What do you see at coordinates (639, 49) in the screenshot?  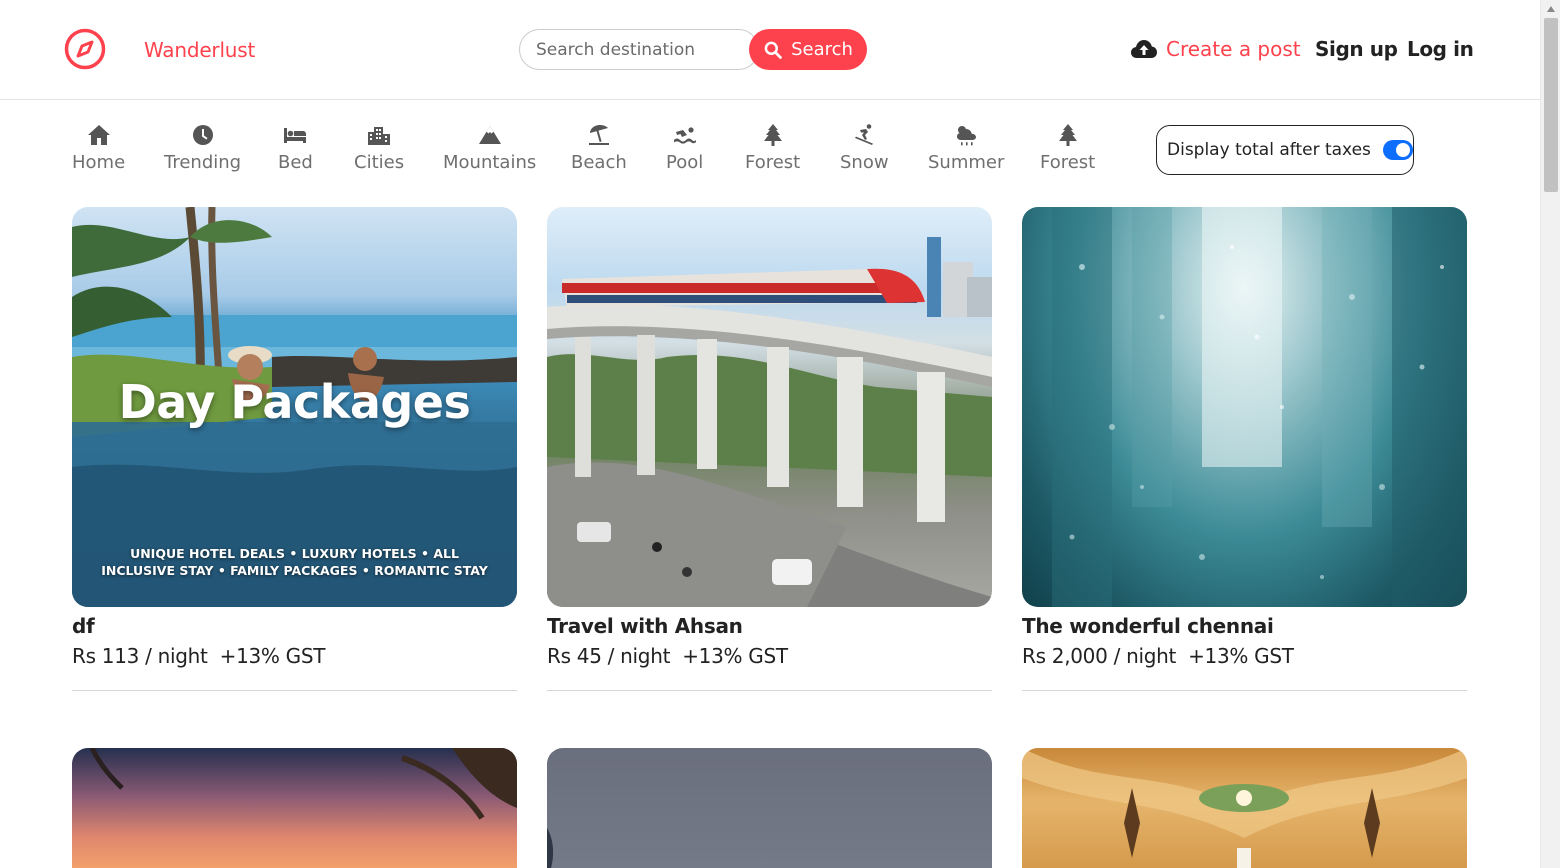 I see `search-input` at bounding box center [639, 49].